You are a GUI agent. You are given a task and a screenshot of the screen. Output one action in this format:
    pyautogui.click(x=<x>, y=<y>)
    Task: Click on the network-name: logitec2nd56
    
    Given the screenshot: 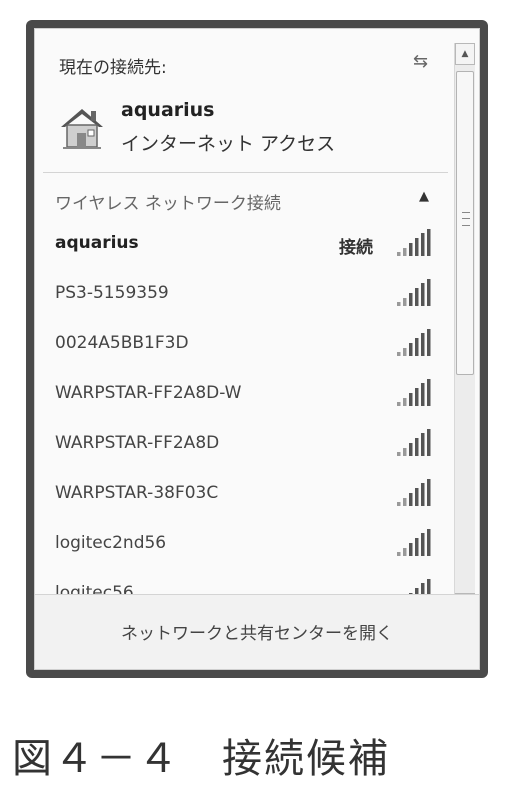 What is the action you would take?
    pyautogui.click(x=111, y=543)
    